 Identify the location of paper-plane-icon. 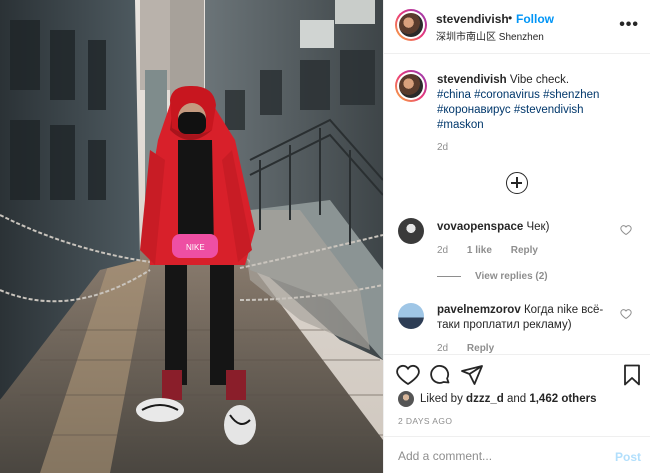
(472, 375).